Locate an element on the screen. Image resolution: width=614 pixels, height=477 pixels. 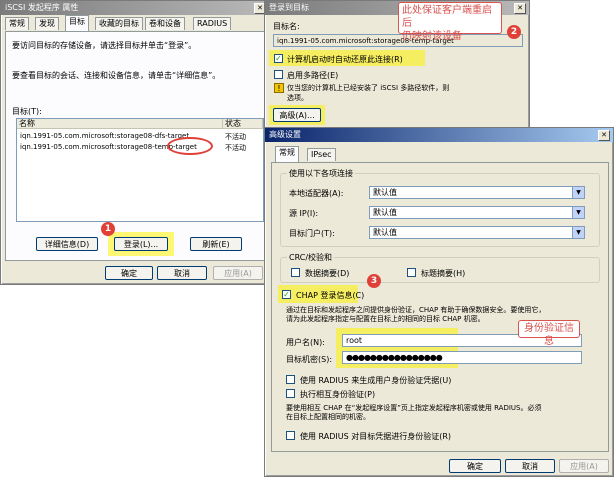
tab-volumes-devices: 卷和设备 is located at coordinates (165, 23).